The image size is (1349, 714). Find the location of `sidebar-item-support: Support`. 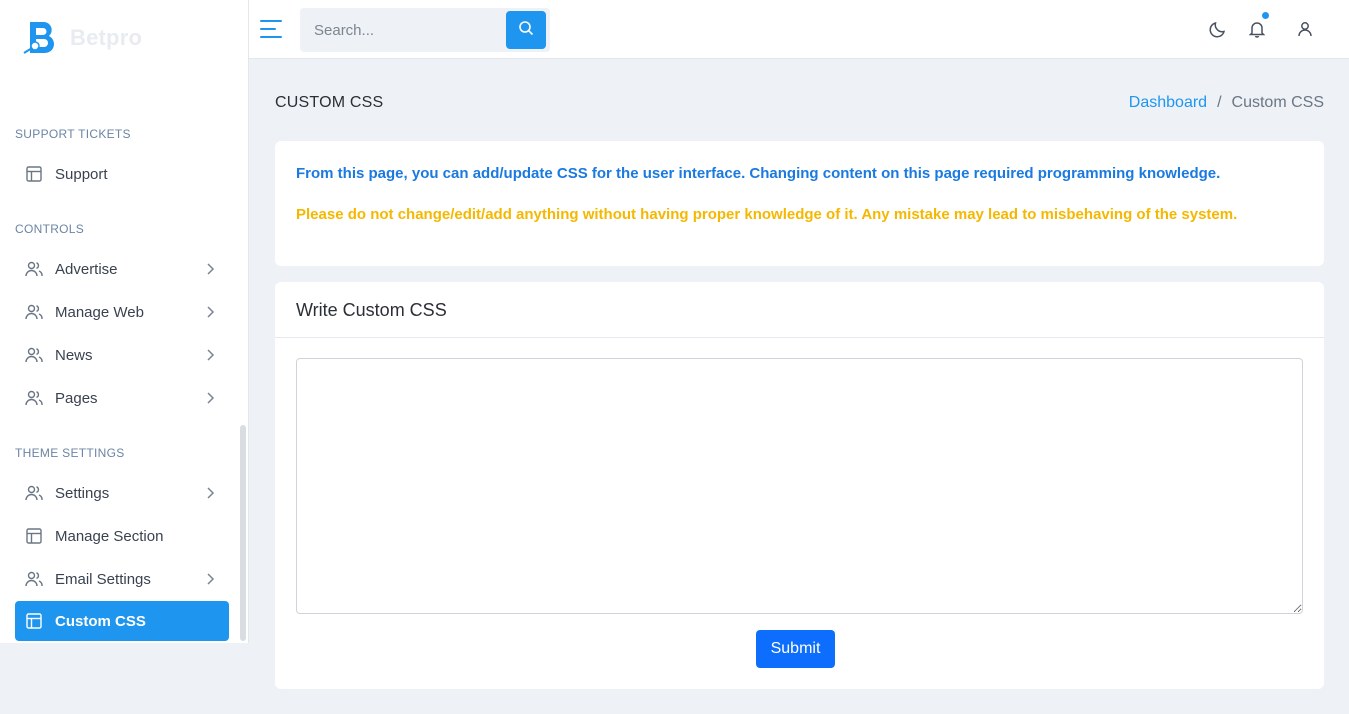

sidebar-item-support: Support is located at coordinates (122, 174).